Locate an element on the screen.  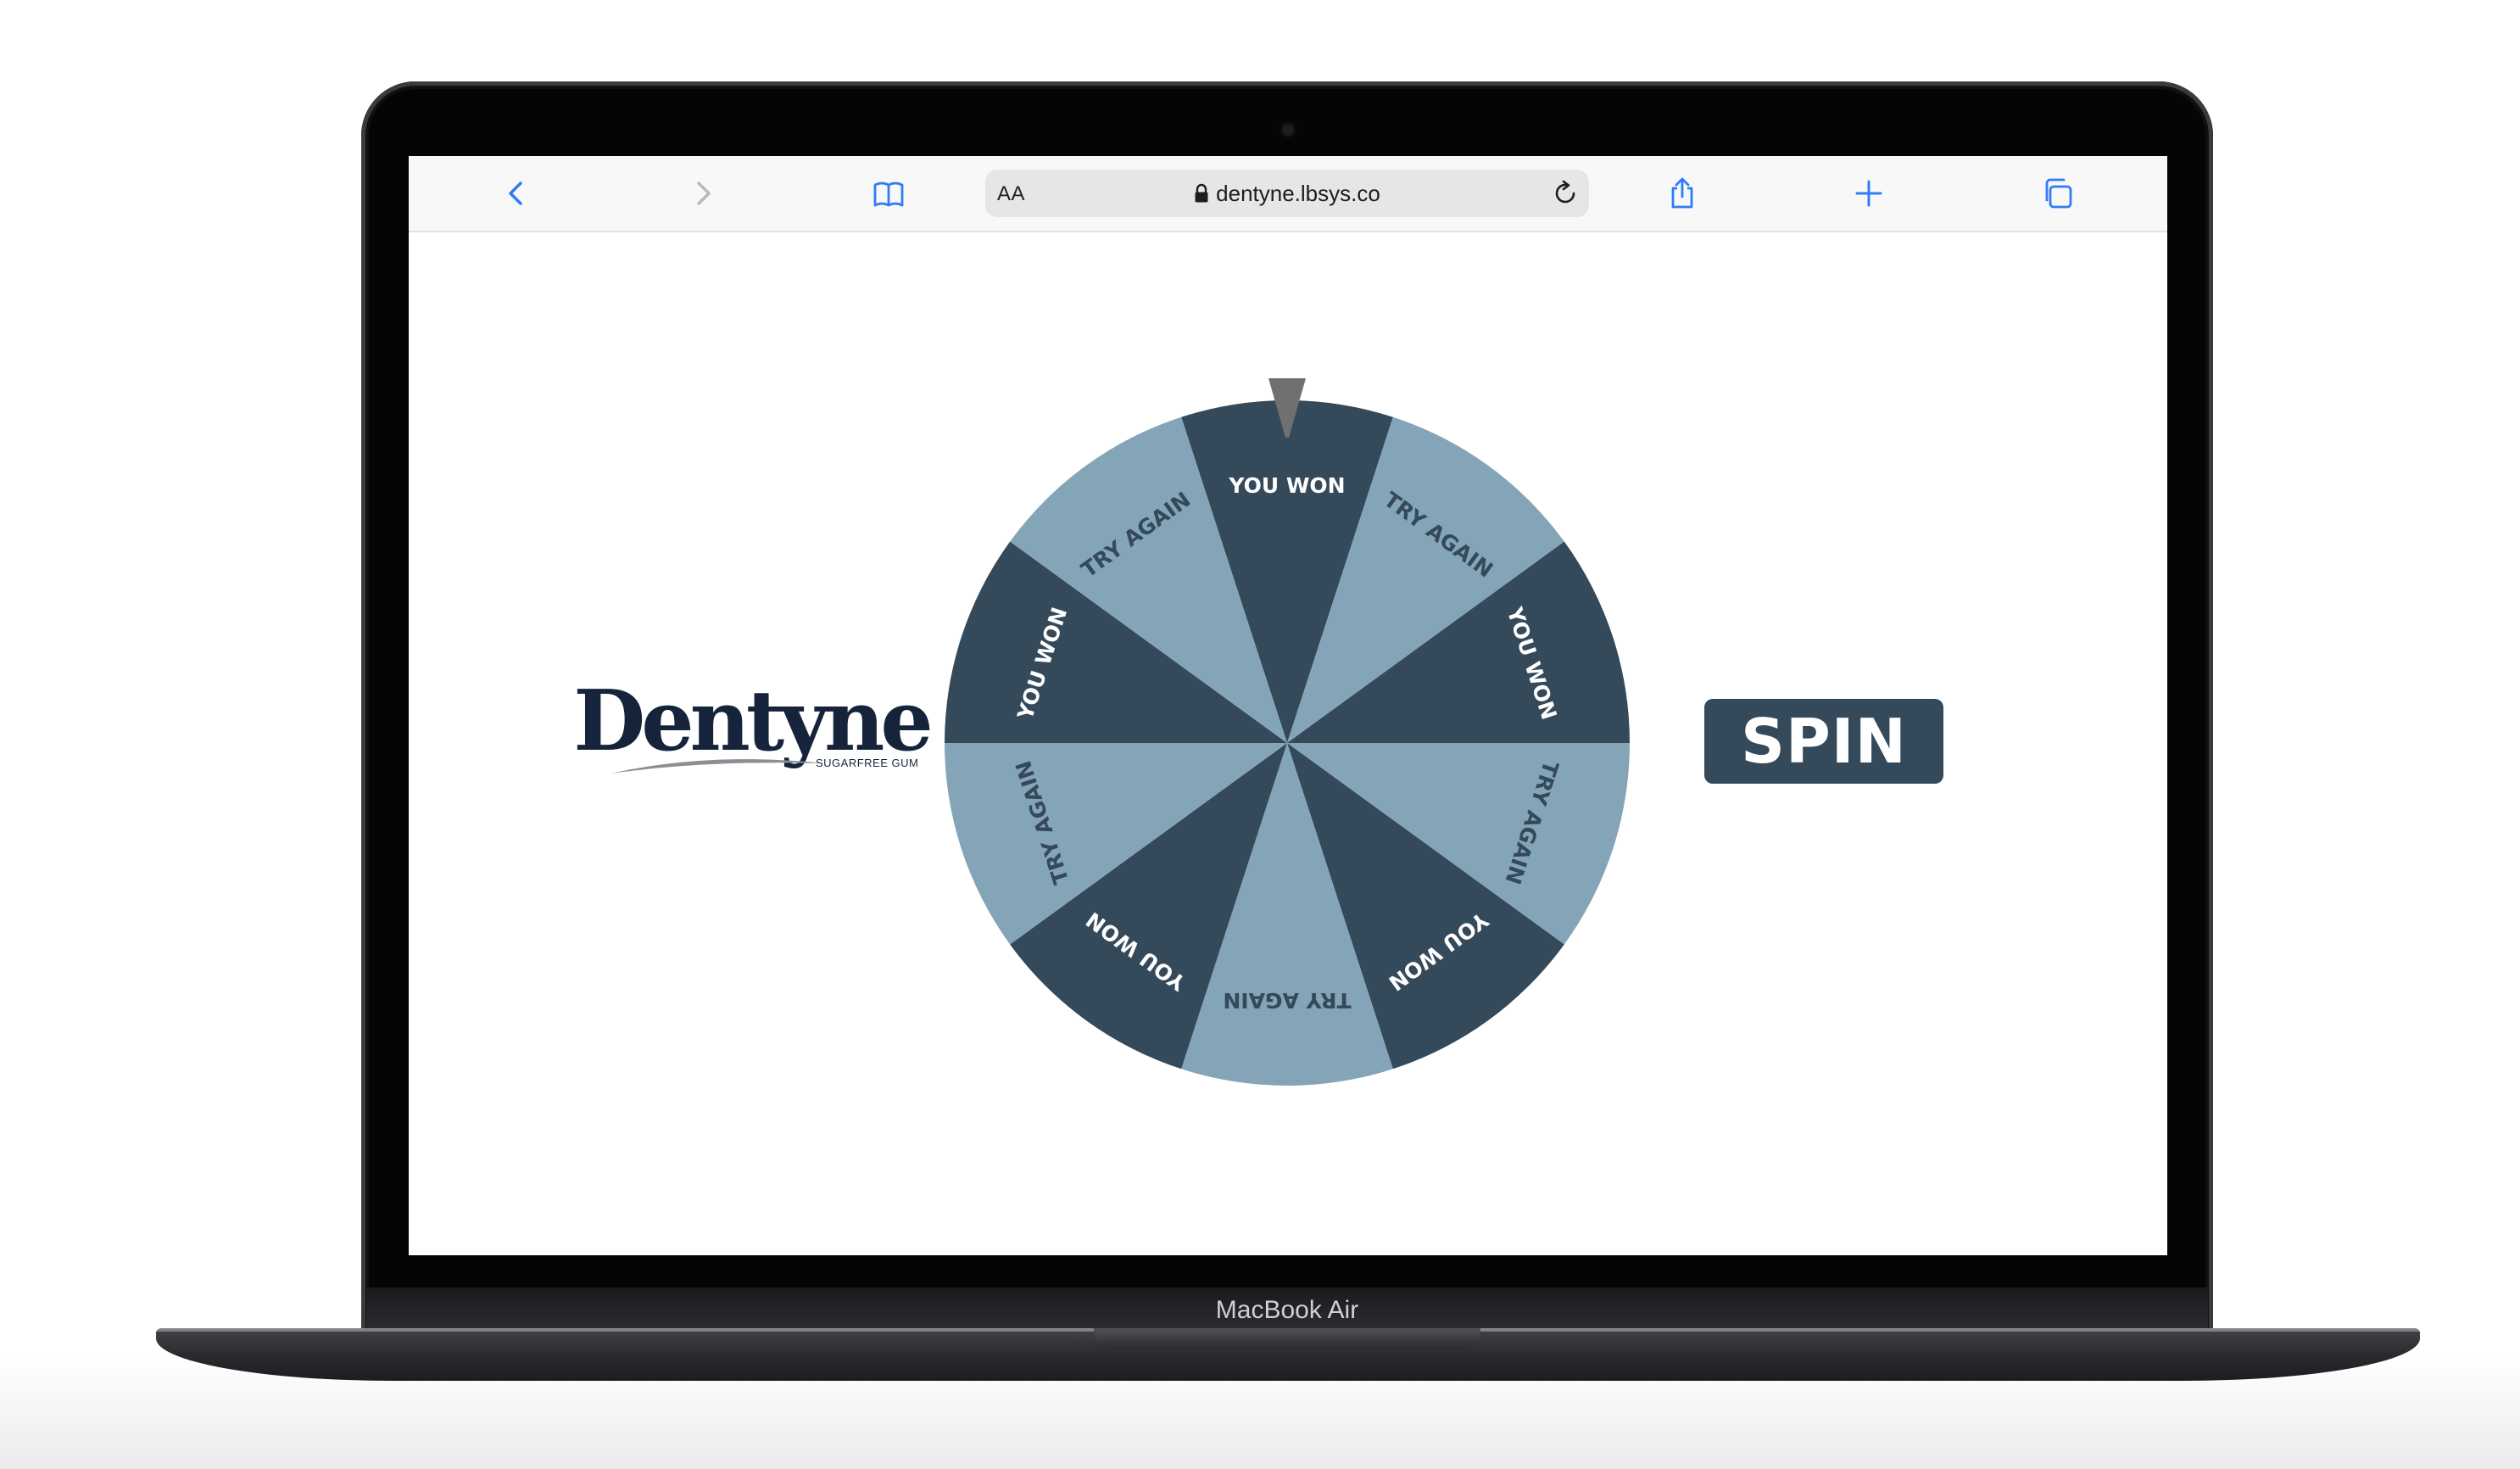
url-text: dentyne.lbsys.co is located at coordinates (1298, 193).